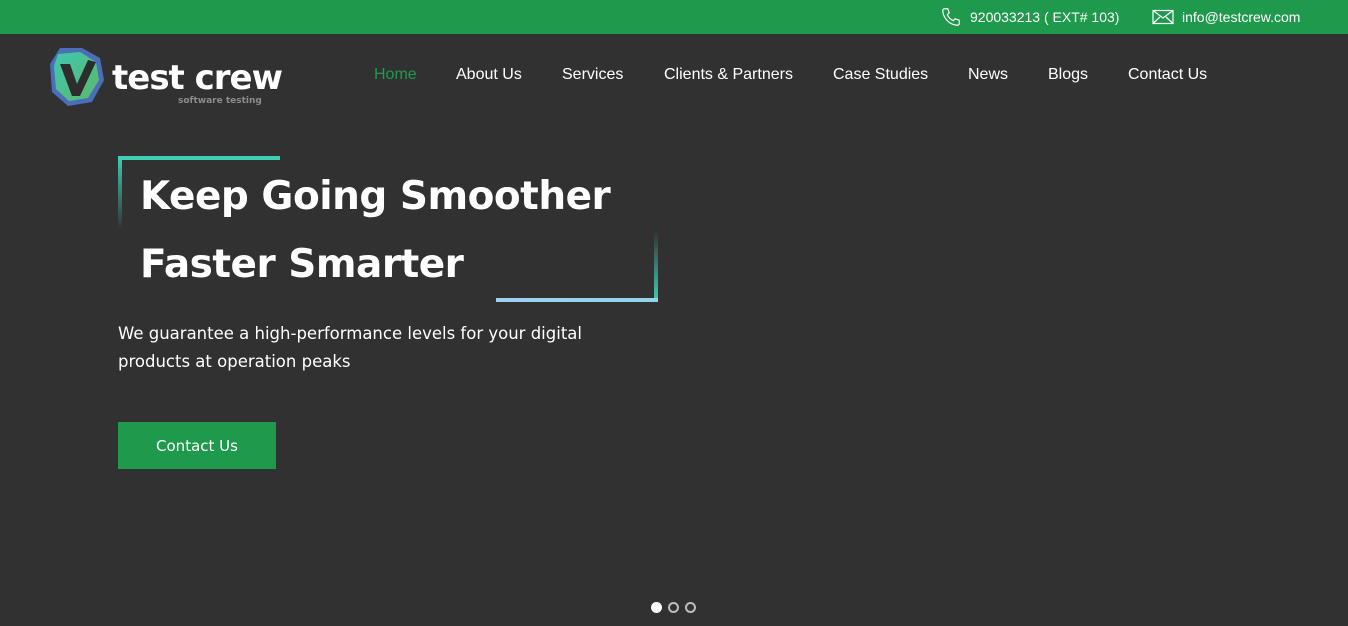  Describe the element at coordinates (197, 445) in the screenshot. I see `hero-contact-button: Contact Us` at that location.